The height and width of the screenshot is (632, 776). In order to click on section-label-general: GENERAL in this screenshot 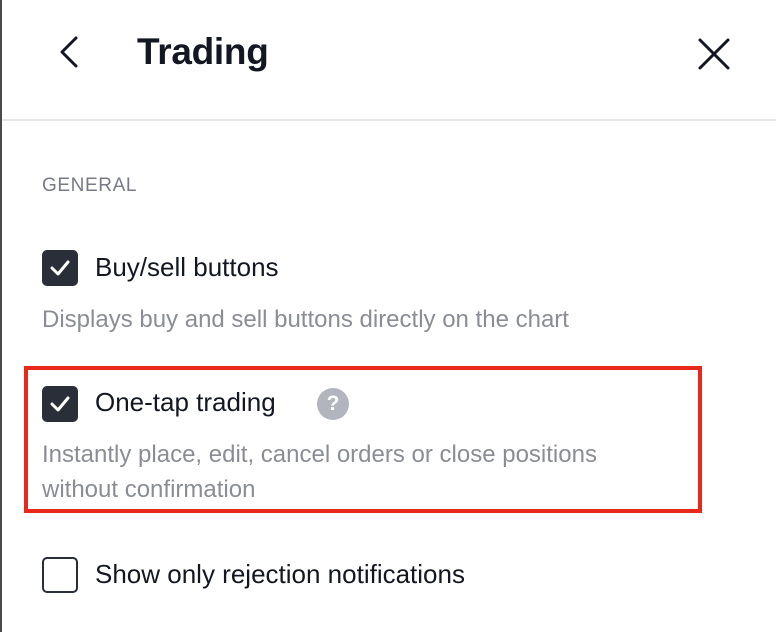, I will do `click(90, 185)`.